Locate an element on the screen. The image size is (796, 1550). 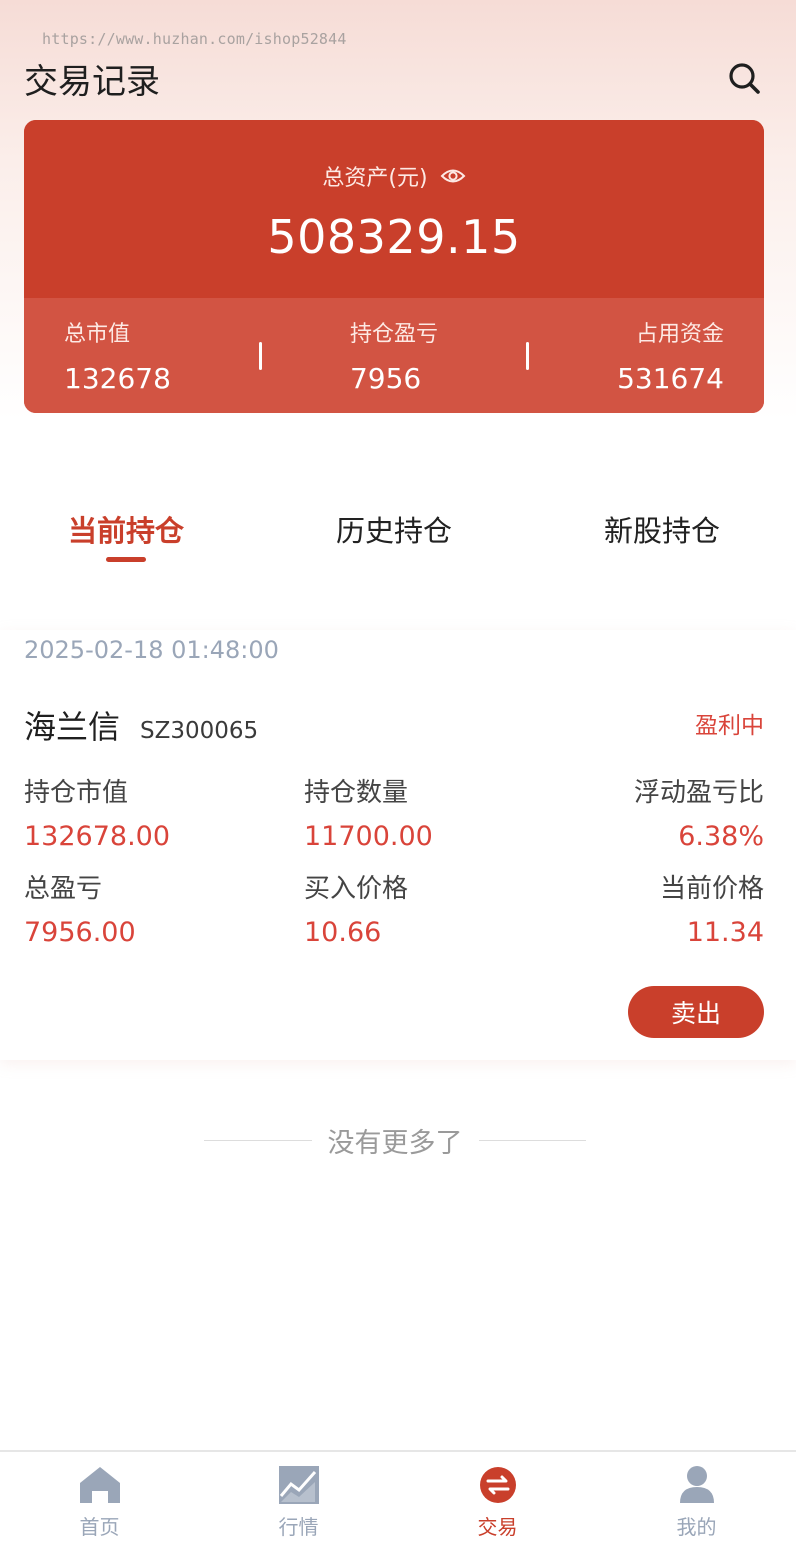
field-value: 11700.00 is located at coordinates (368, 836).